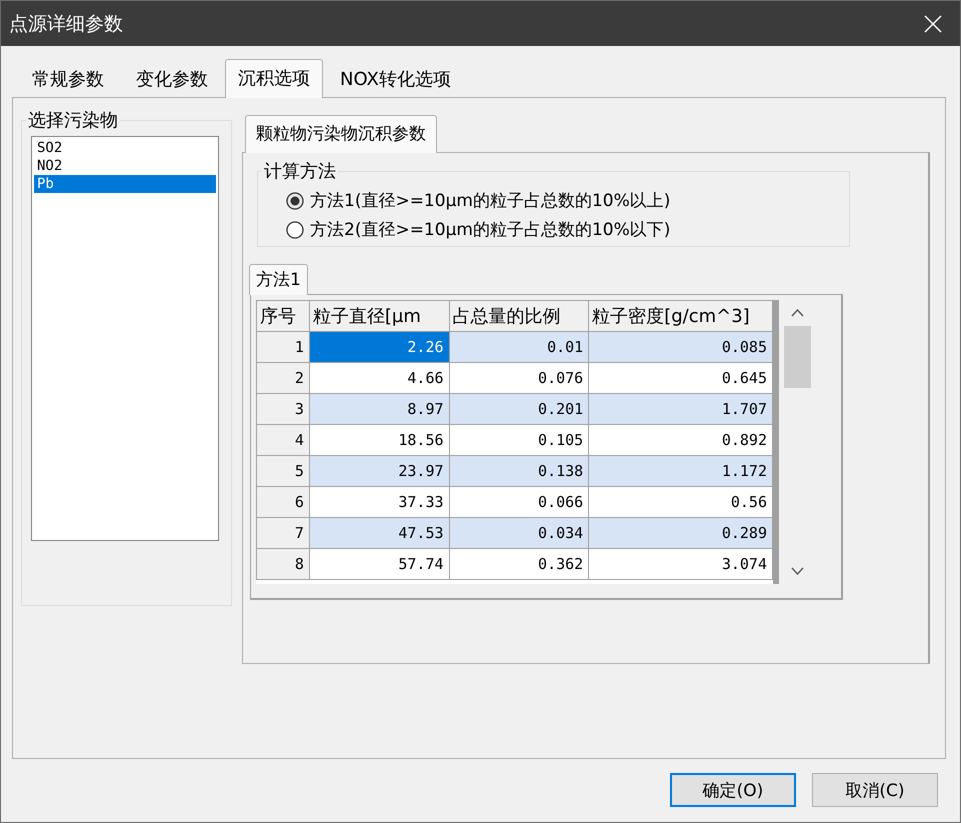 This screenshot has height=823, width=961. What do you see at coordinates (733, 790) in the screenshot?
I see `dialog-button: 确定(O)` at bounding box center [733, 790].